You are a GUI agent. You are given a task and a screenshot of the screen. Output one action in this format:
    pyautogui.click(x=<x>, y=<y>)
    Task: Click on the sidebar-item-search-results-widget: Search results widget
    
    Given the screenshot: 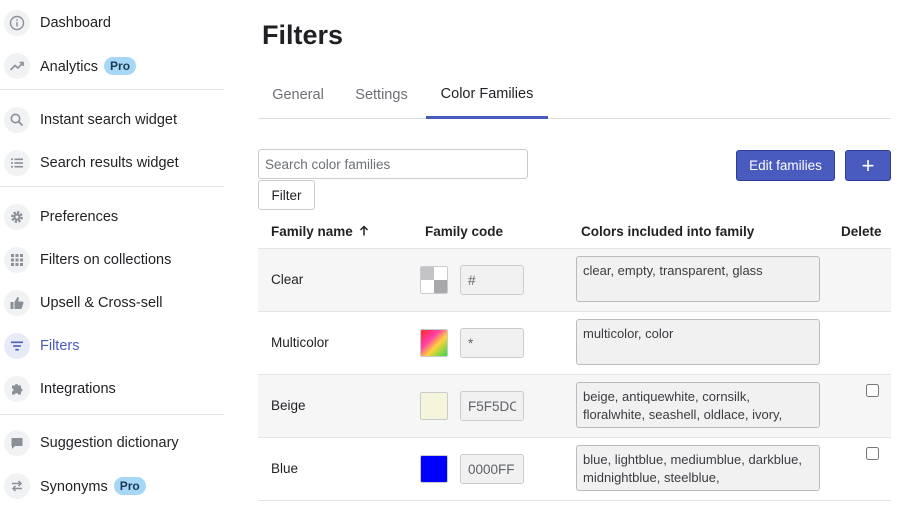 What is the action you would take?
    pyautogui.click(x=112, y=163)
    